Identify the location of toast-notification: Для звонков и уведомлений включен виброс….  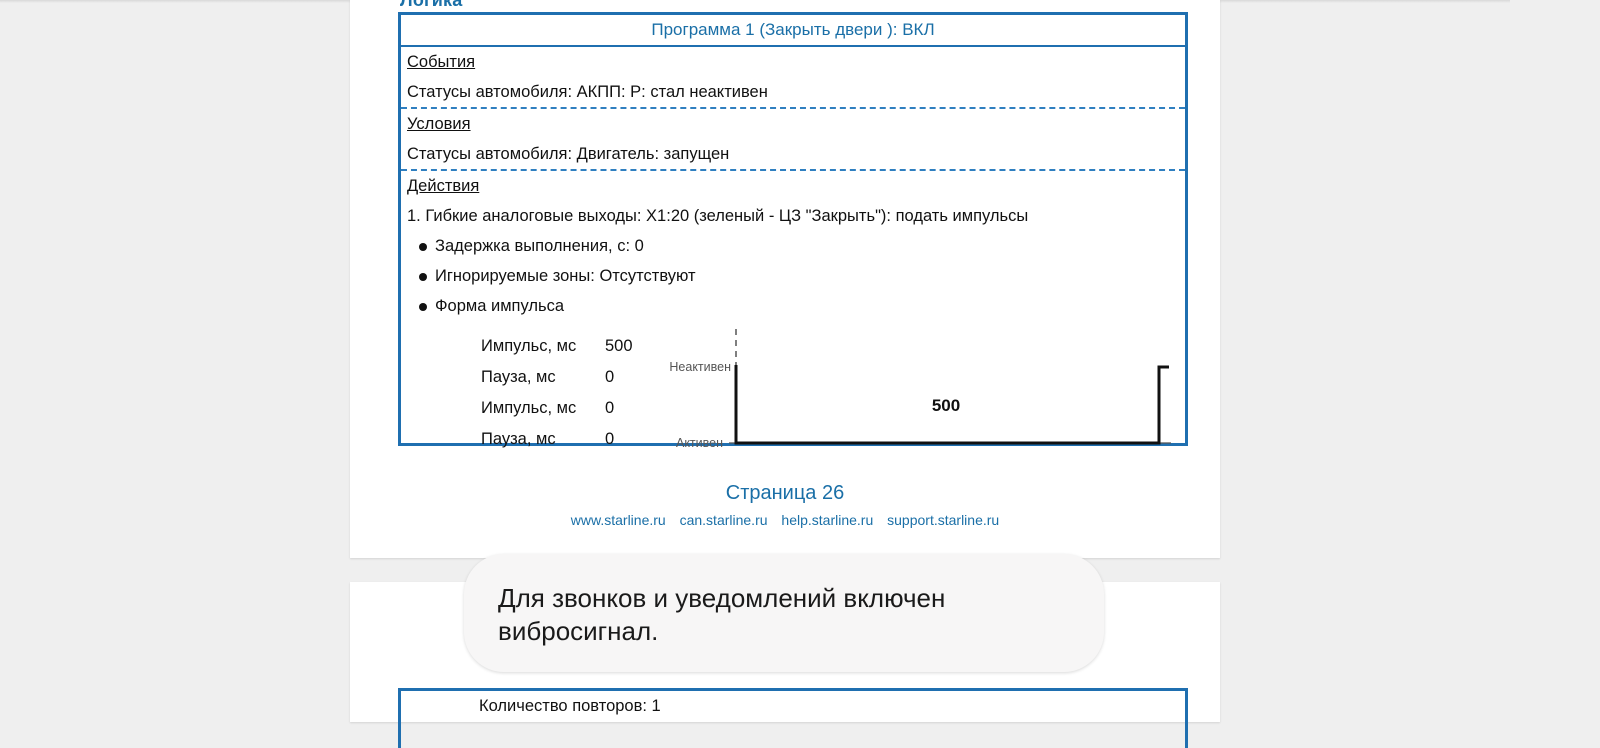
(784, 613).